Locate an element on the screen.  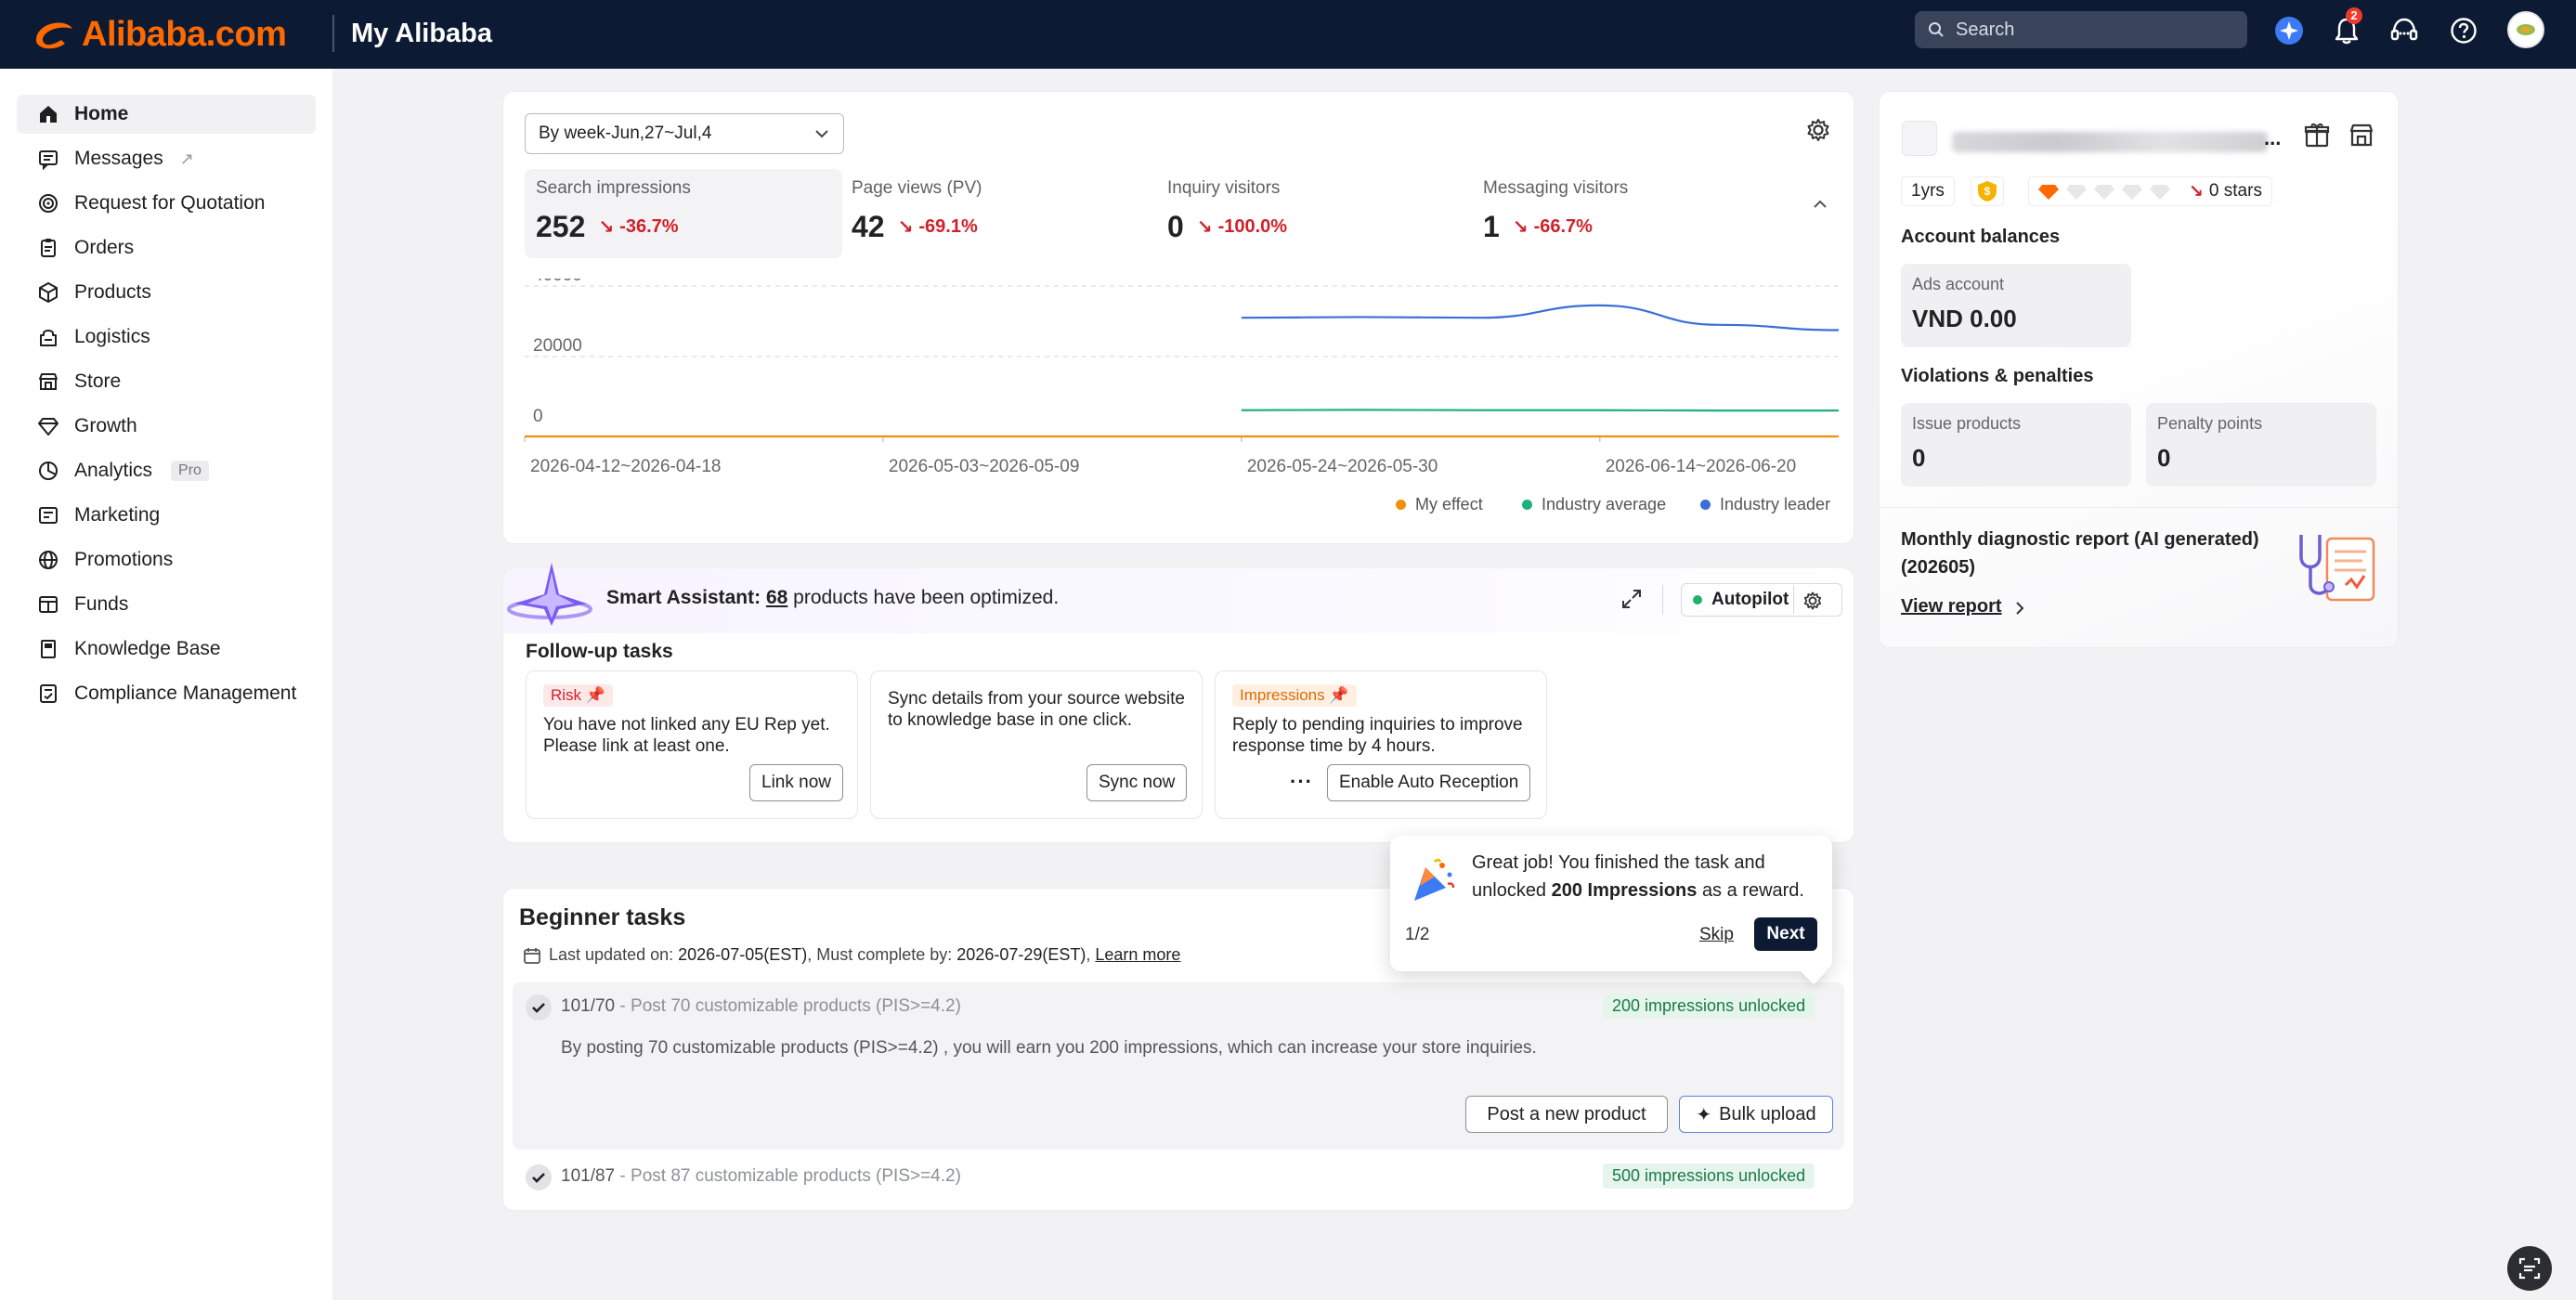
sidebar-item-label: Analytics is located at coordinates (114, 470).